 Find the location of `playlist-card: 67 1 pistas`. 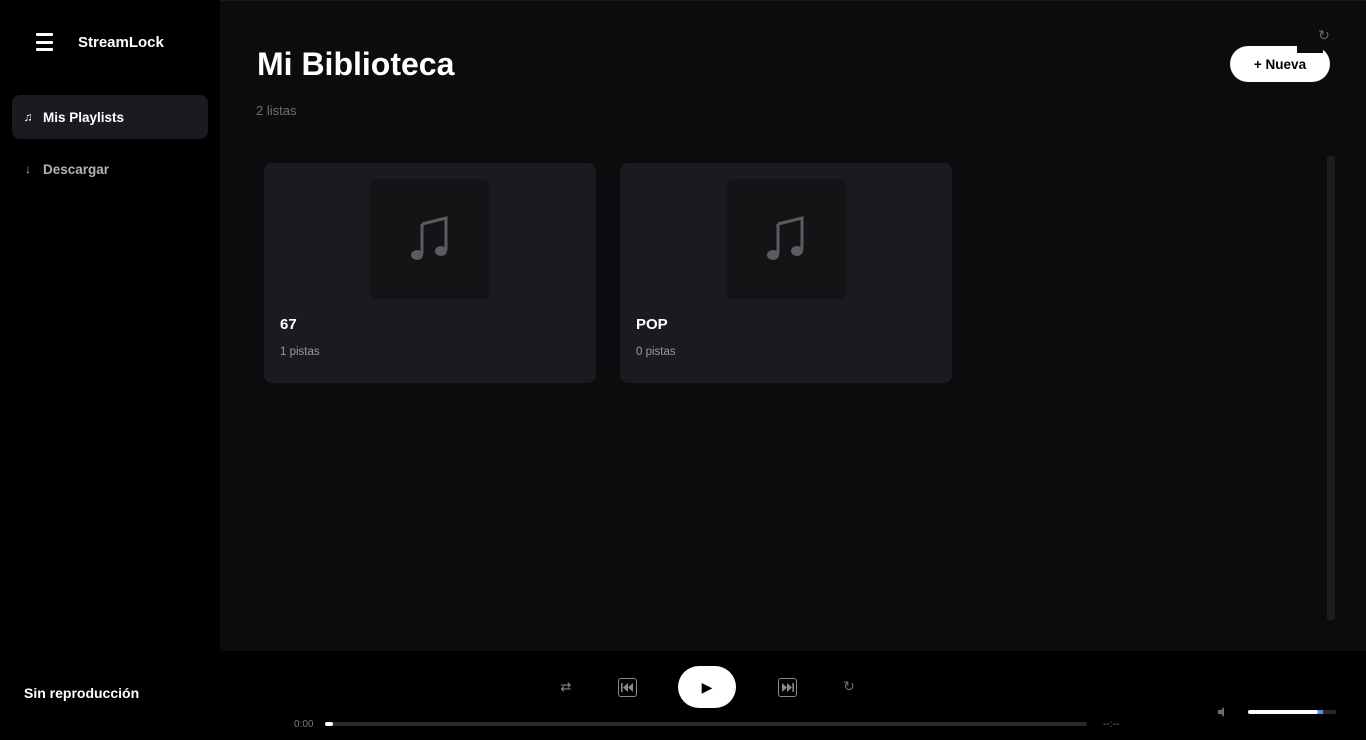

playlist-card: 67 1 pistas is located at coordinates (430, 273).